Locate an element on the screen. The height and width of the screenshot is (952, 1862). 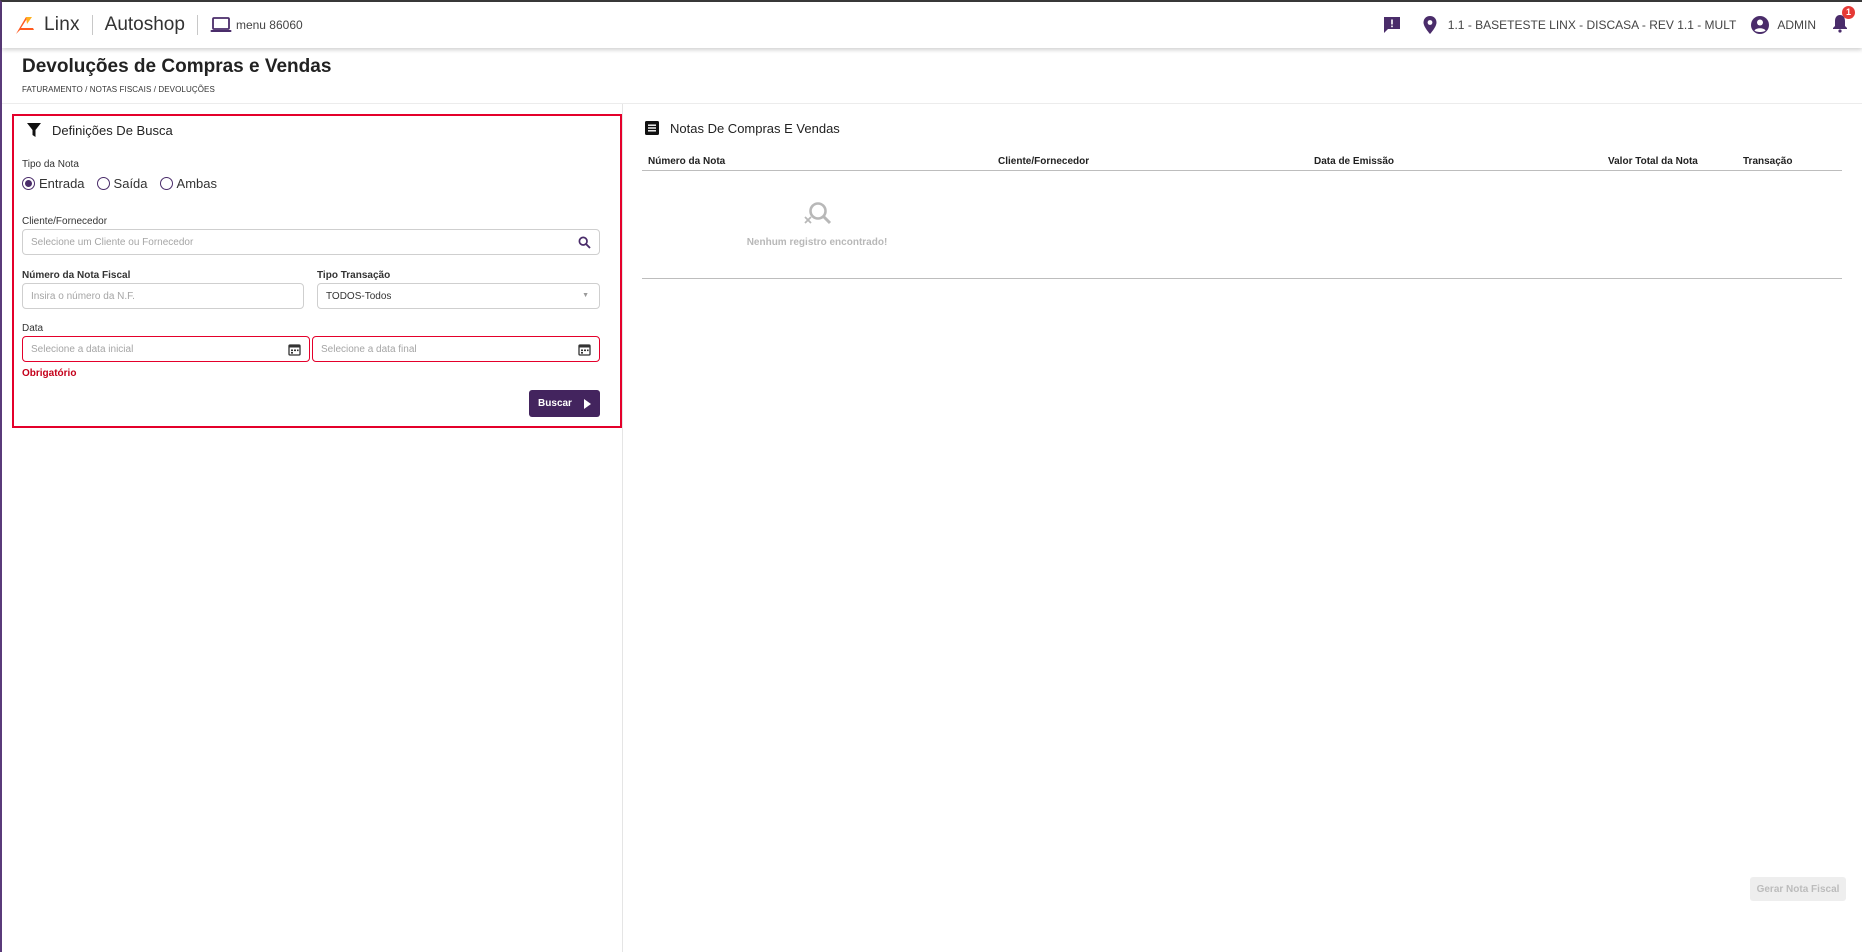
radio-saida: Saída is located at coordinates (122, 183).